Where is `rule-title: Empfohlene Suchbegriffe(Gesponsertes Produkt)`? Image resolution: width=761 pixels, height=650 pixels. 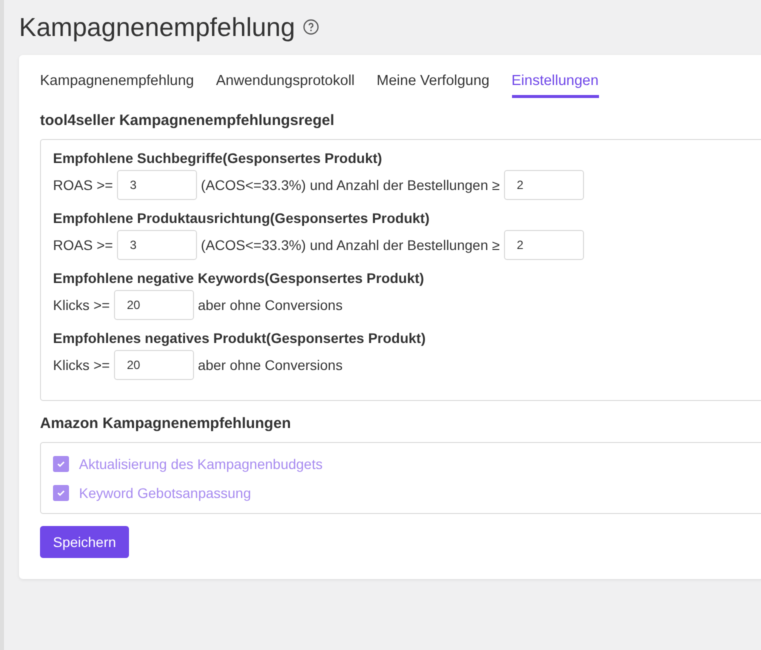
rule-title: Empfohlene Suchbegriffe(Gesponsertes Produkt) is located at coordinates (218, 158).